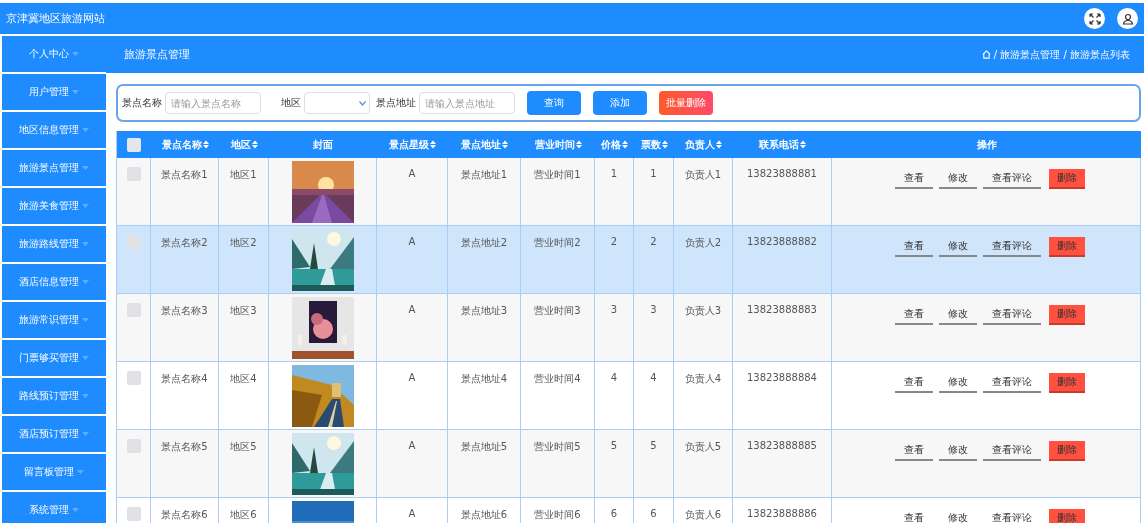 Image resolution: width=1144 pixels, height=523 pixels. Describe the element at coordinates (323, 144) in the screenshot. I see `column-header: 封面` at that location.